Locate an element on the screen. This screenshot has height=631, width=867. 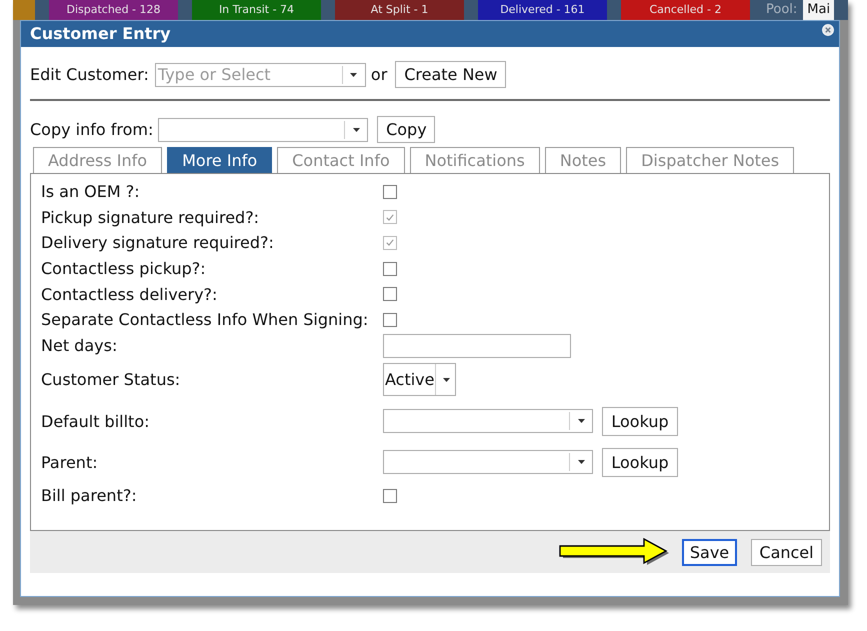
text-field is located at coordinates (477, 346).